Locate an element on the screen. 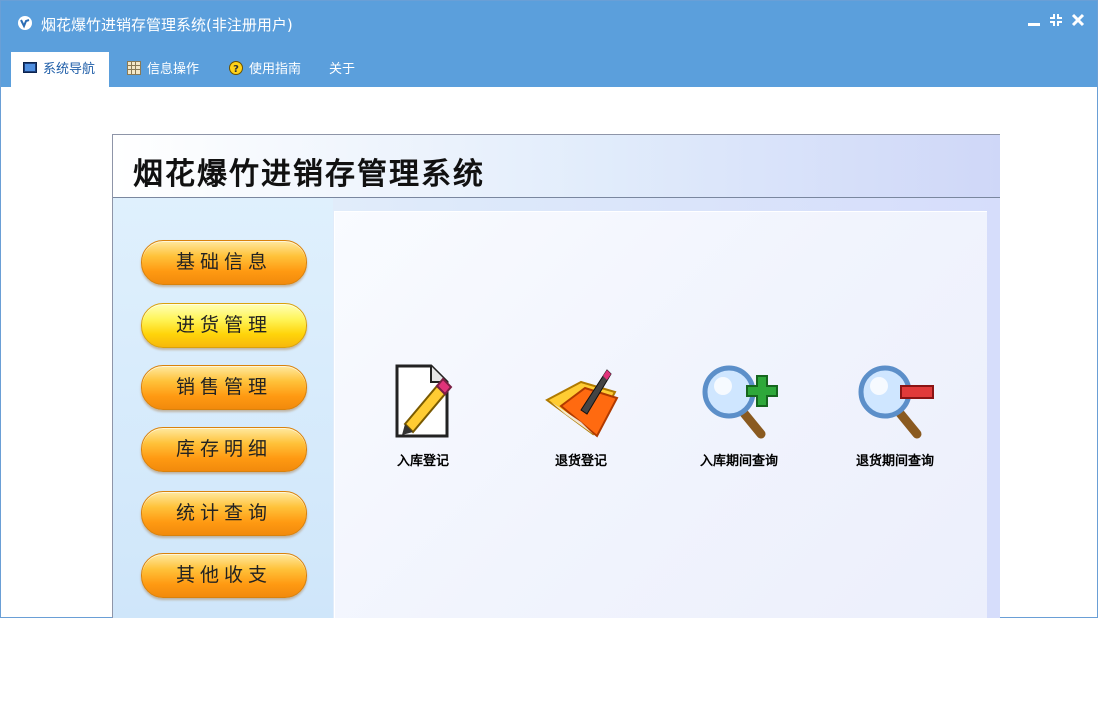  module-sidebar: 基础信息 进货管理 销售管理 库存明细 统计查询 其他收支 is located at coordinates (223, 408).